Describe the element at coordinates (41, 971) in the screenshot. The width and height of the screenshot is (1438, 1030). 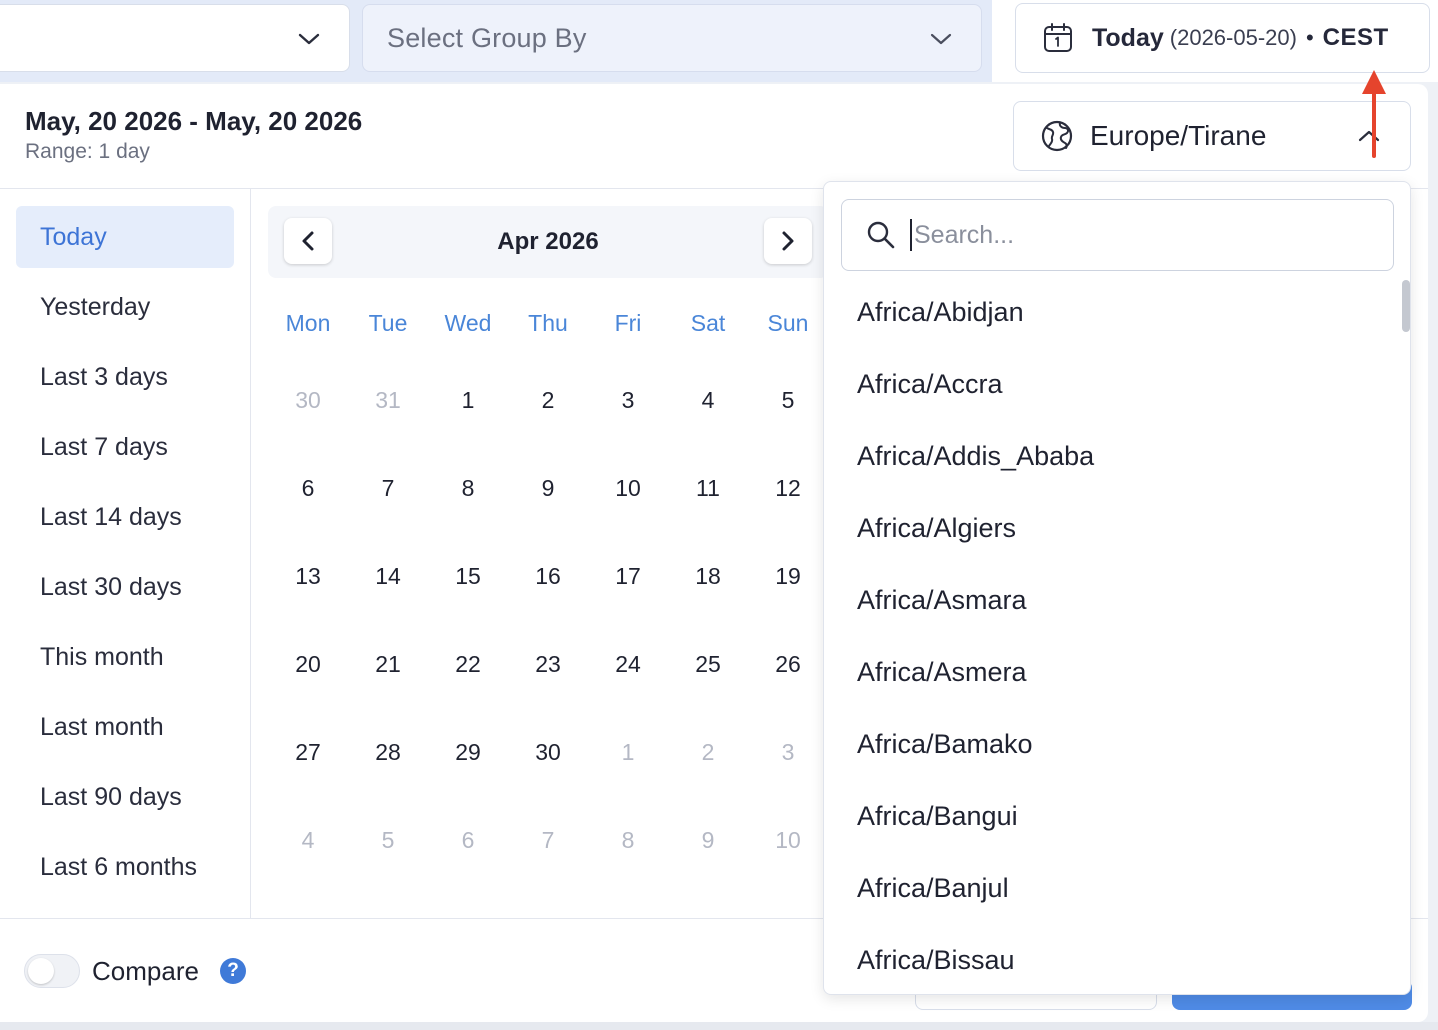
I see `toggle-knob` at that location.